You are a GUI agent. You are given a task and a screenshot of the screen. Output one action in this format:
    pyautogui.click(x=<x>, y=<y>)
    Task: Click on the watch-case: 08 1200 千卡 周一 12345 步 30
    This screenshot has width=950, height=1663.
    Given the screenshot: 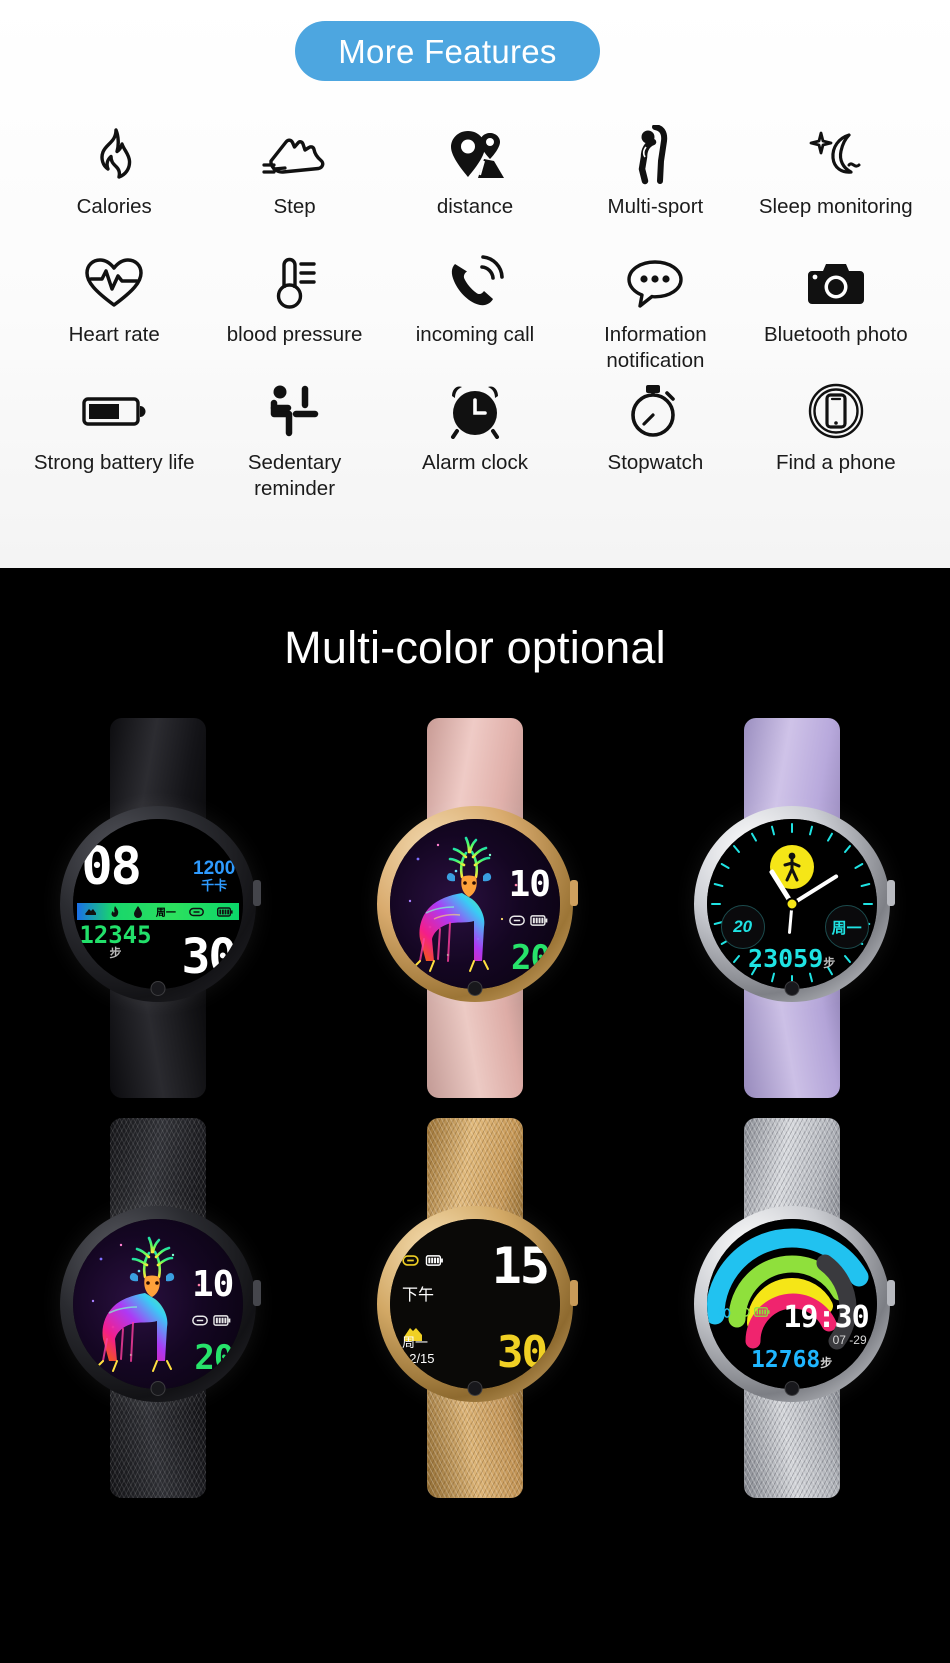 What is the action you would take?
    pyautogui.click(x=161, y=904)
    